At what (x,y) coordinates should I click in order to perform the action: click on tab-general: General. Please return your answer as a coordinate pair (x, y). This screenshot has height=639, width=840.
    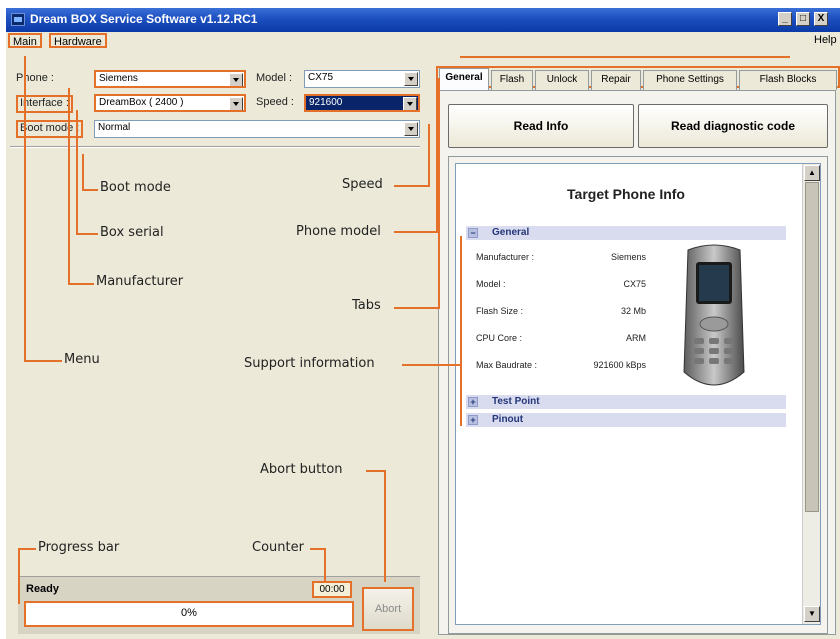
    Looking at the image, I should click on (464, 79).